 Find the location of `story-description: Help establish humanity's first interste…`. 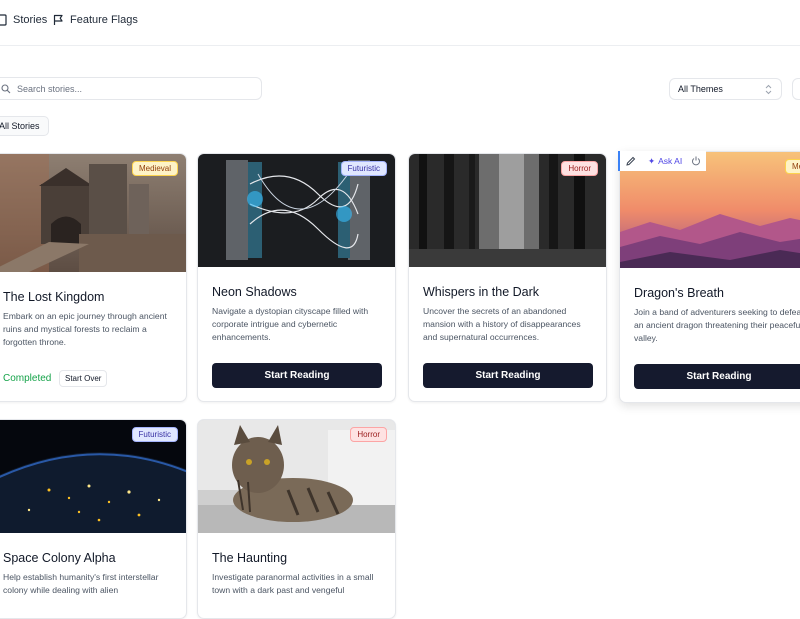

story-description: Help establish humanity's first interste… is located at coordinates (81, 583).